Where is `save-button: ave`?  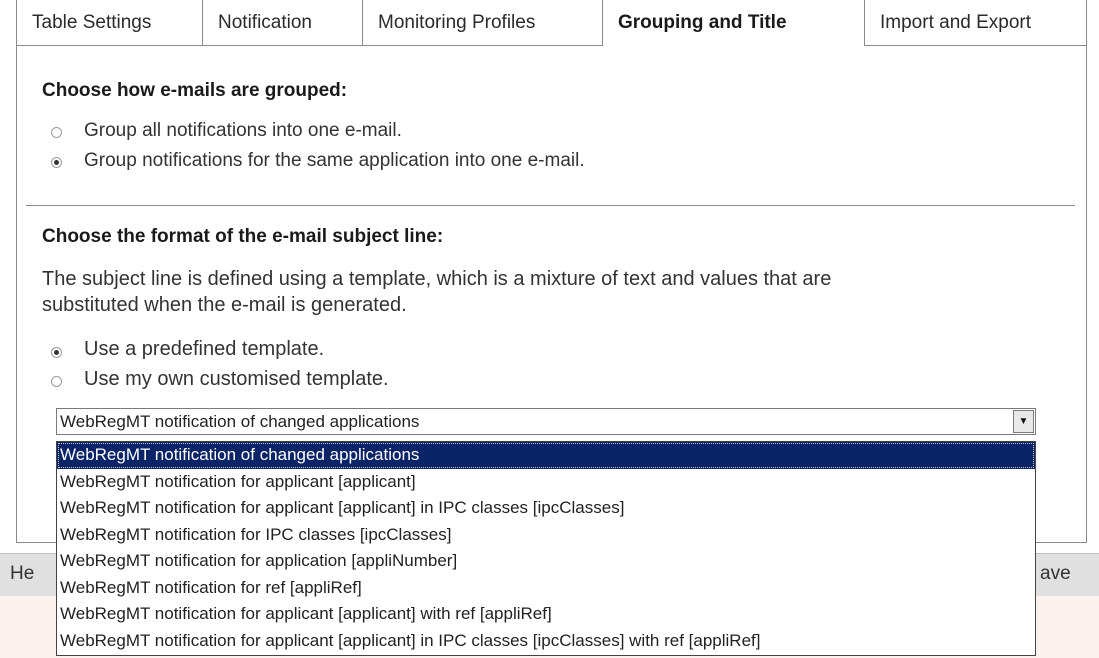 save-button: ave is located at coordinates (1055, 574).